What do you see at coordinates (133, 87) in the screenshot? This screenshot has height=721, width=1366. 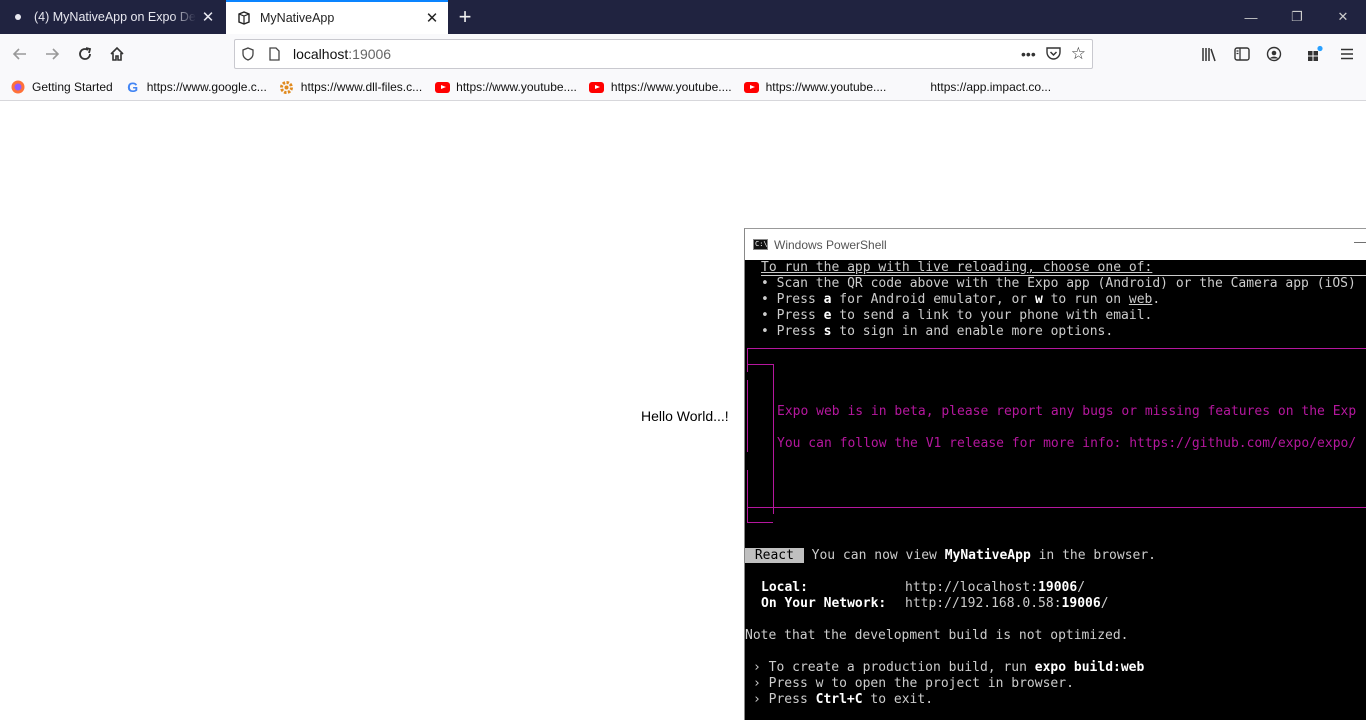 I see `google-icon: G` at bounding box center [133, 87].